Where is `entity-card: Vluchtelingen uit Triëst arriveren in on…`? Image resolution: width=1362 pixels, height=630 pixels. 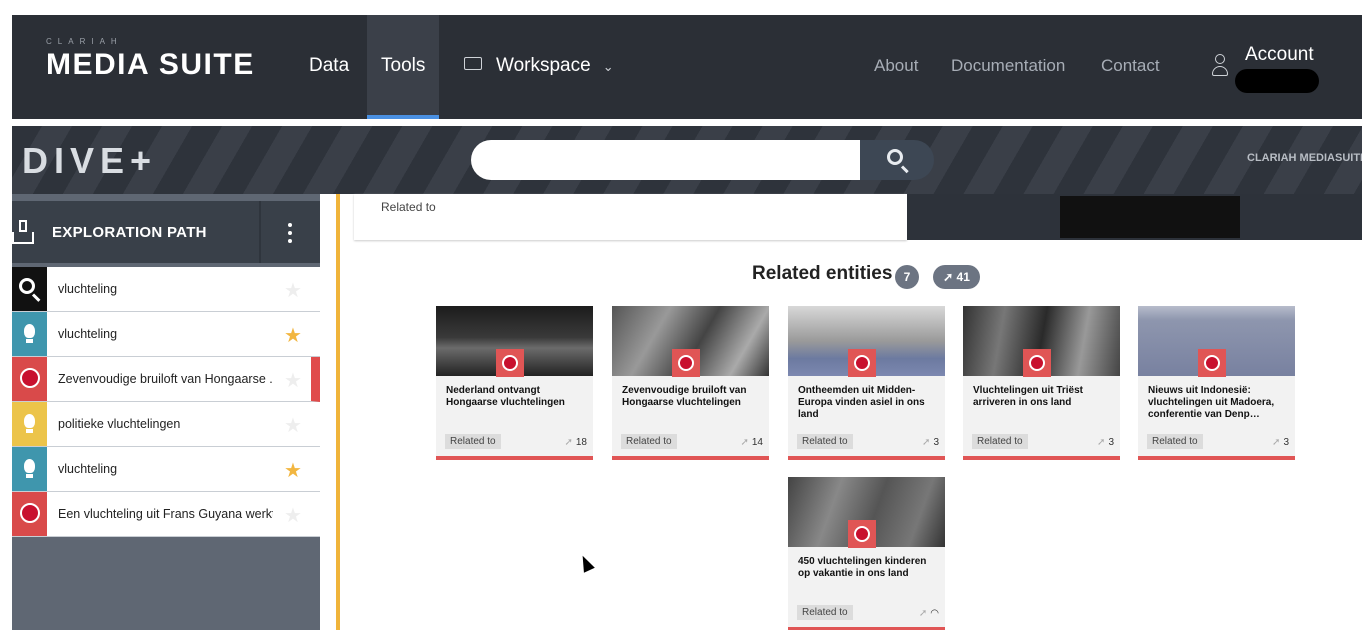
entity-card: Vluchtelingen uit Triëst arriveren in on… is located at coordinates (1041, 383).